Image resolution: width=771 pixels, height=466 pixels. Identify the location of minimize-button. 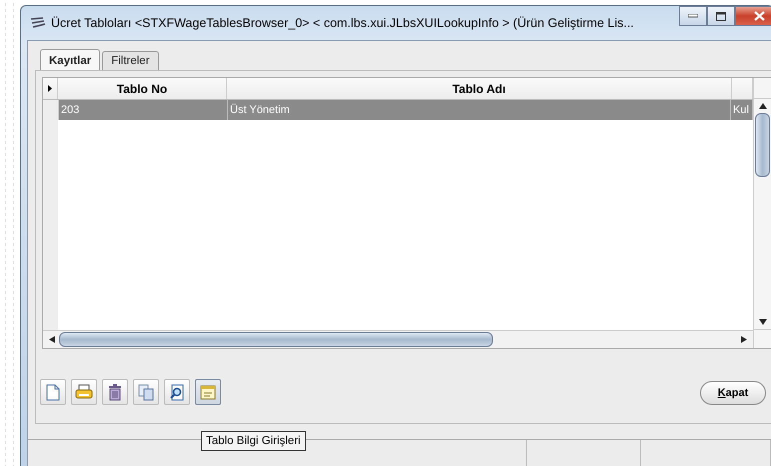
(693, 16).